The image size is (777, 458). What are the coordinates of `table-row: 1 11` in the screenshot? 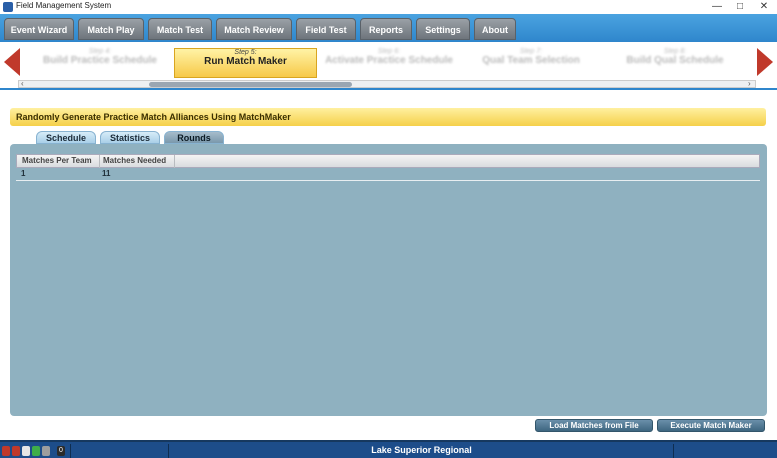 It's located at (388, 174).